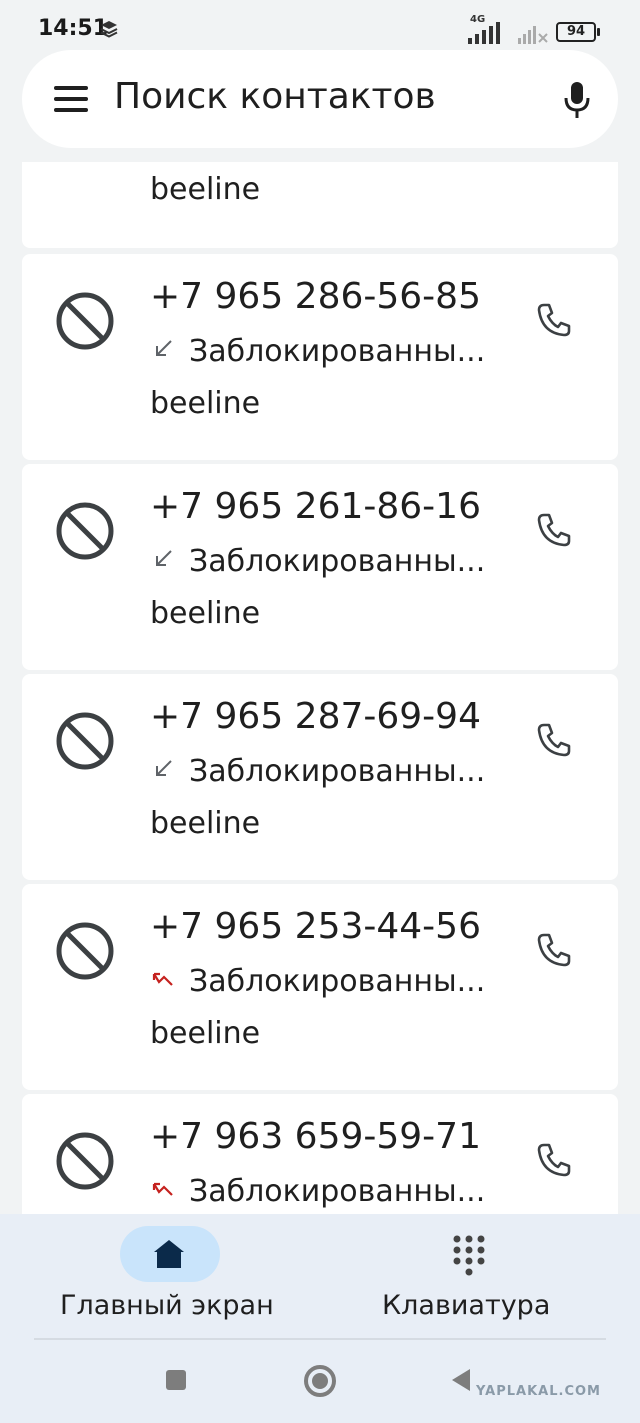 This screenshot has width=640, height=1423. What do you see at coordinates (466, 1305) in the screenshot?
I see `tab-keypad-label: Клавиатура` at bounding box center [466, 1305].